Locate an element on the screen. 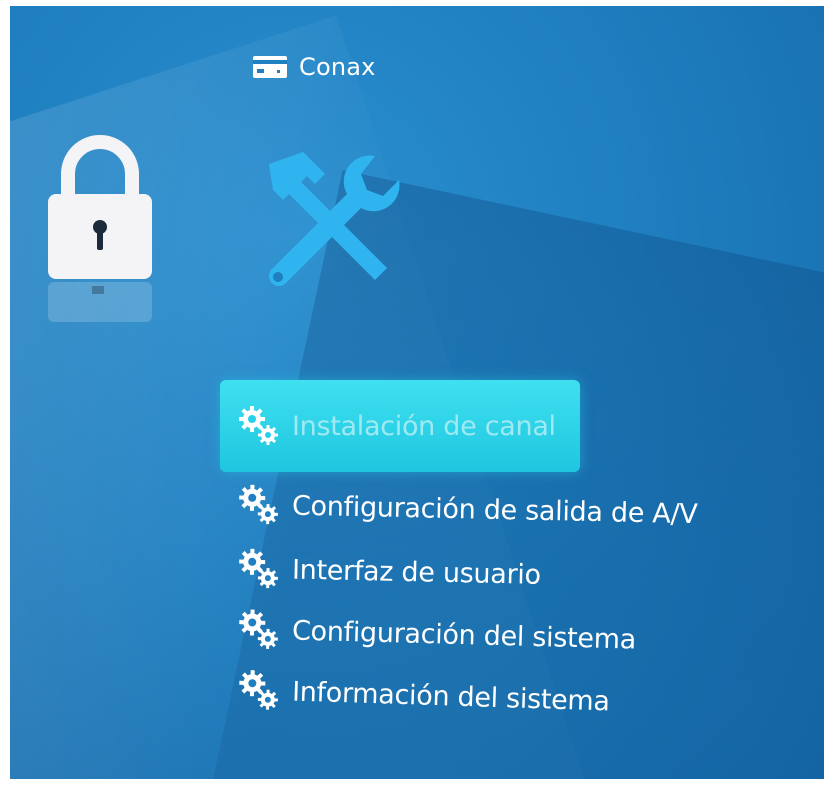 This screenshot has width=827, height=796. header-title: Conax is located at coordinates (337, 67).